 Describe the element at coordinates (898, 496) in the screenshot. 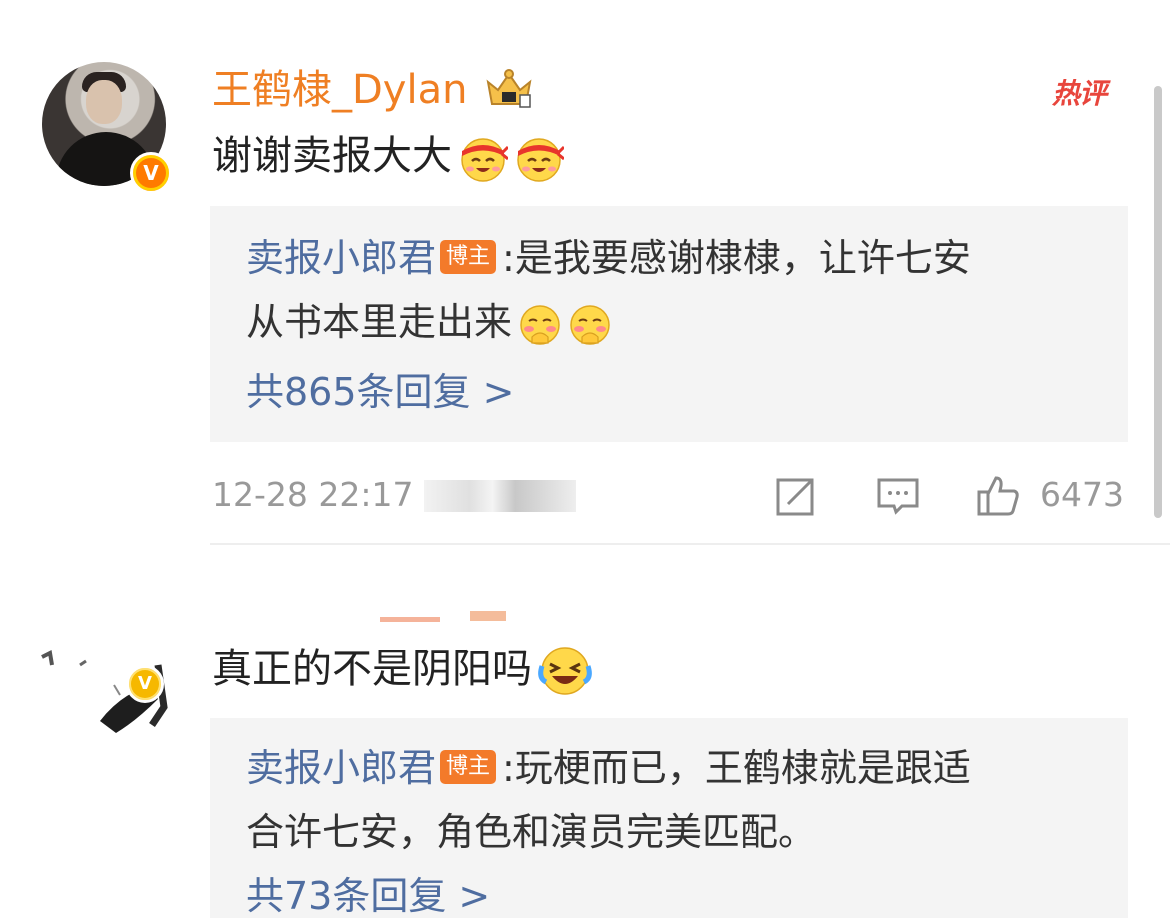

I see `comment-icon` at that location.